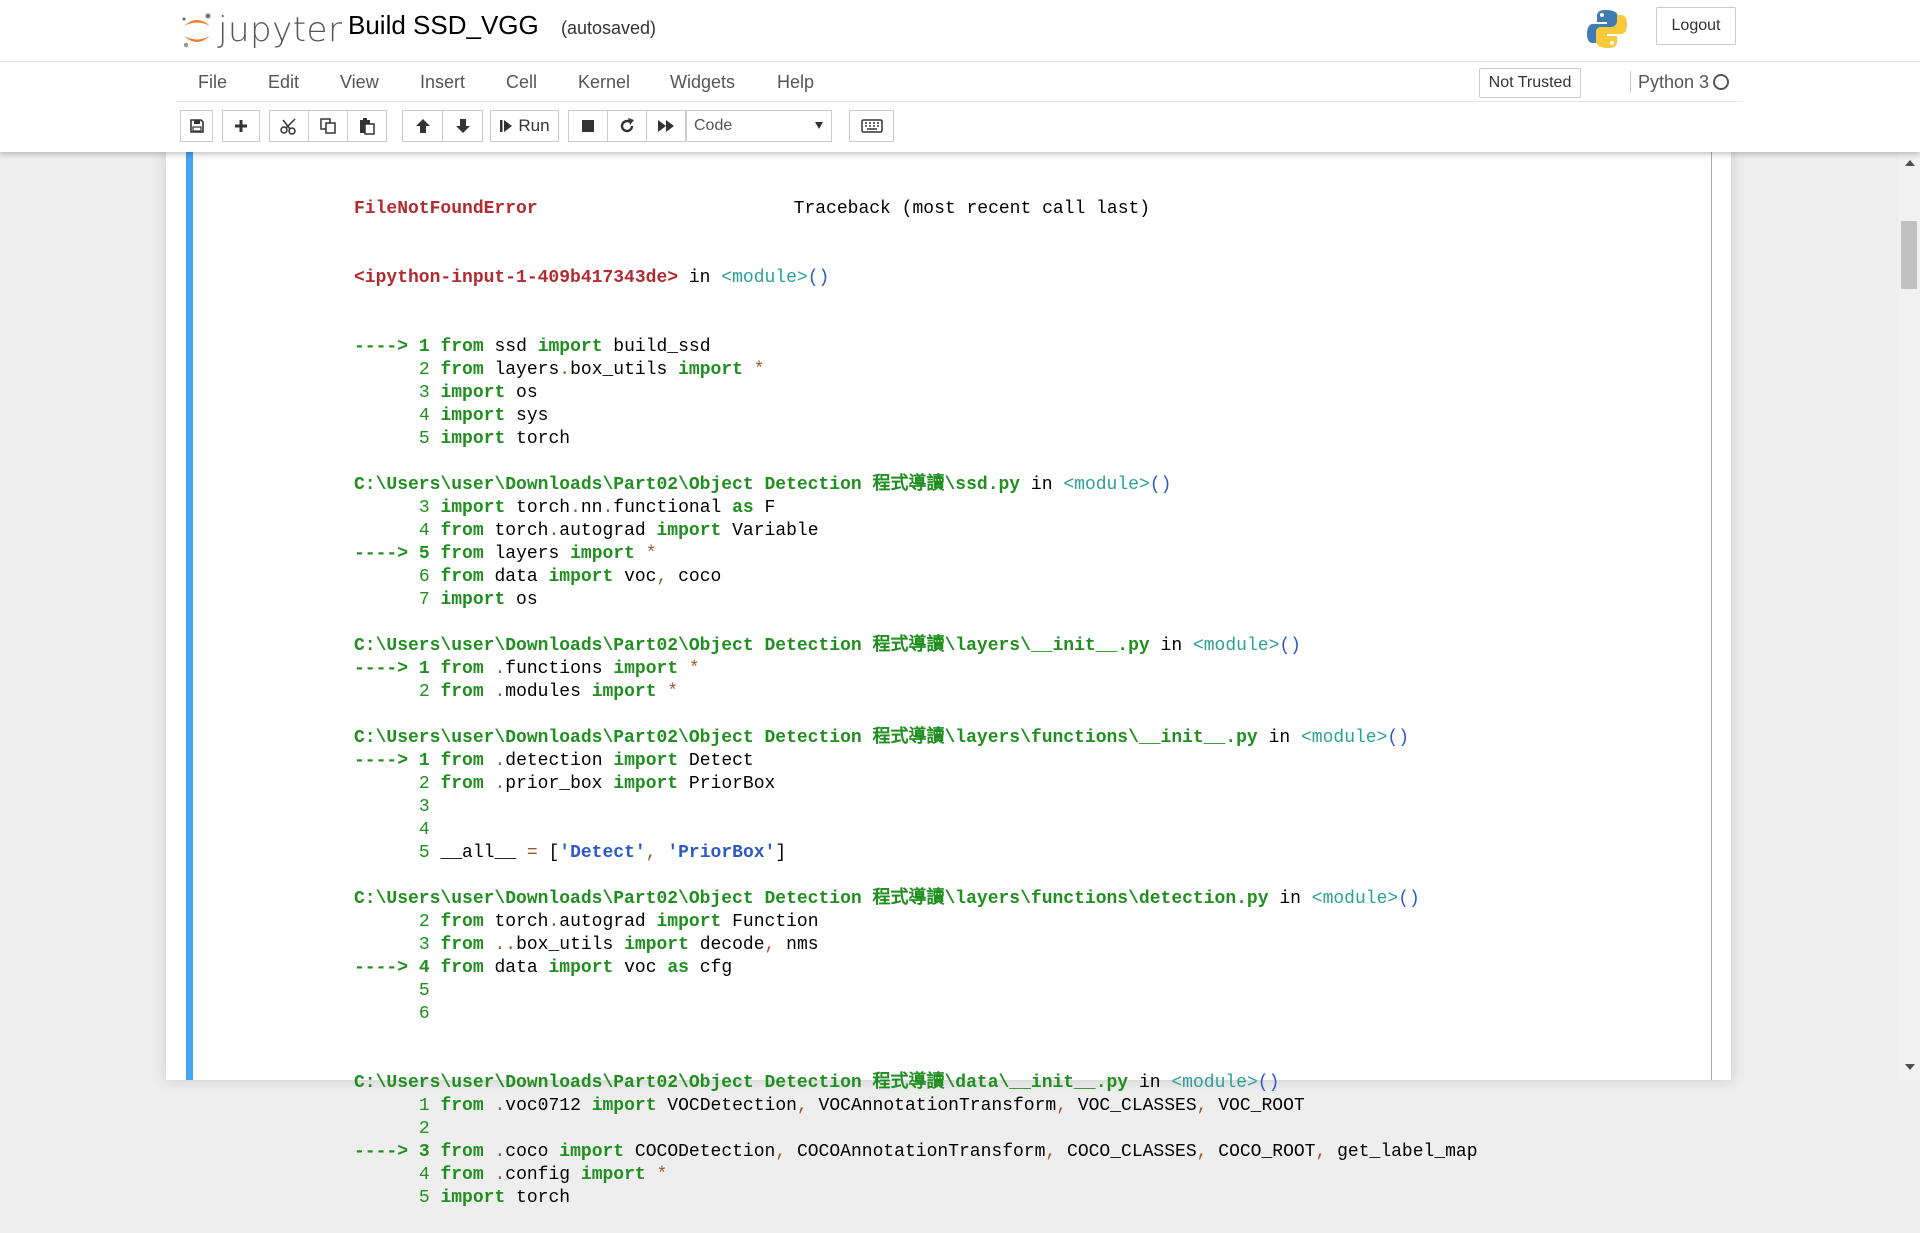 Image resolution: width=1920 pixels, height=1233 pixels. Describe the element at coordinates (1029, 761) in the screenshot. I see `code-line: ----> 1 from .detection import Detect` at that location.